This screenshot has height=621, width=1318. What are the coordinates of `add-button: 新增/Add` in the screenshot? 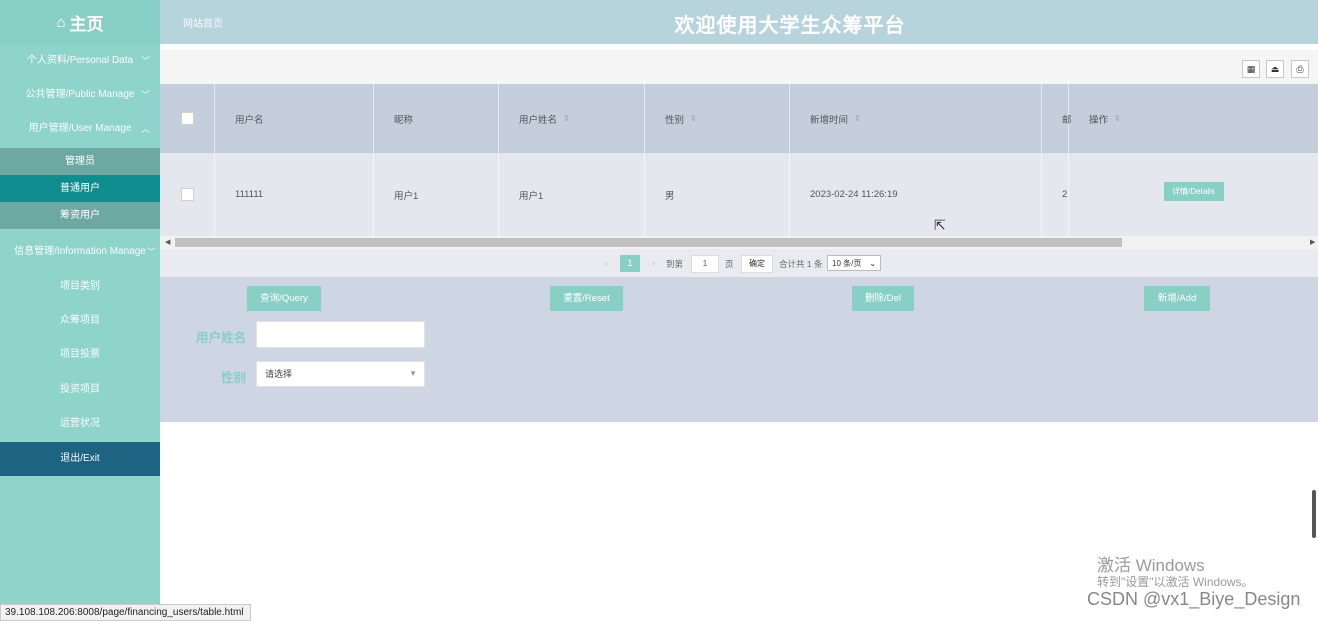 It's located at (1177, 298).